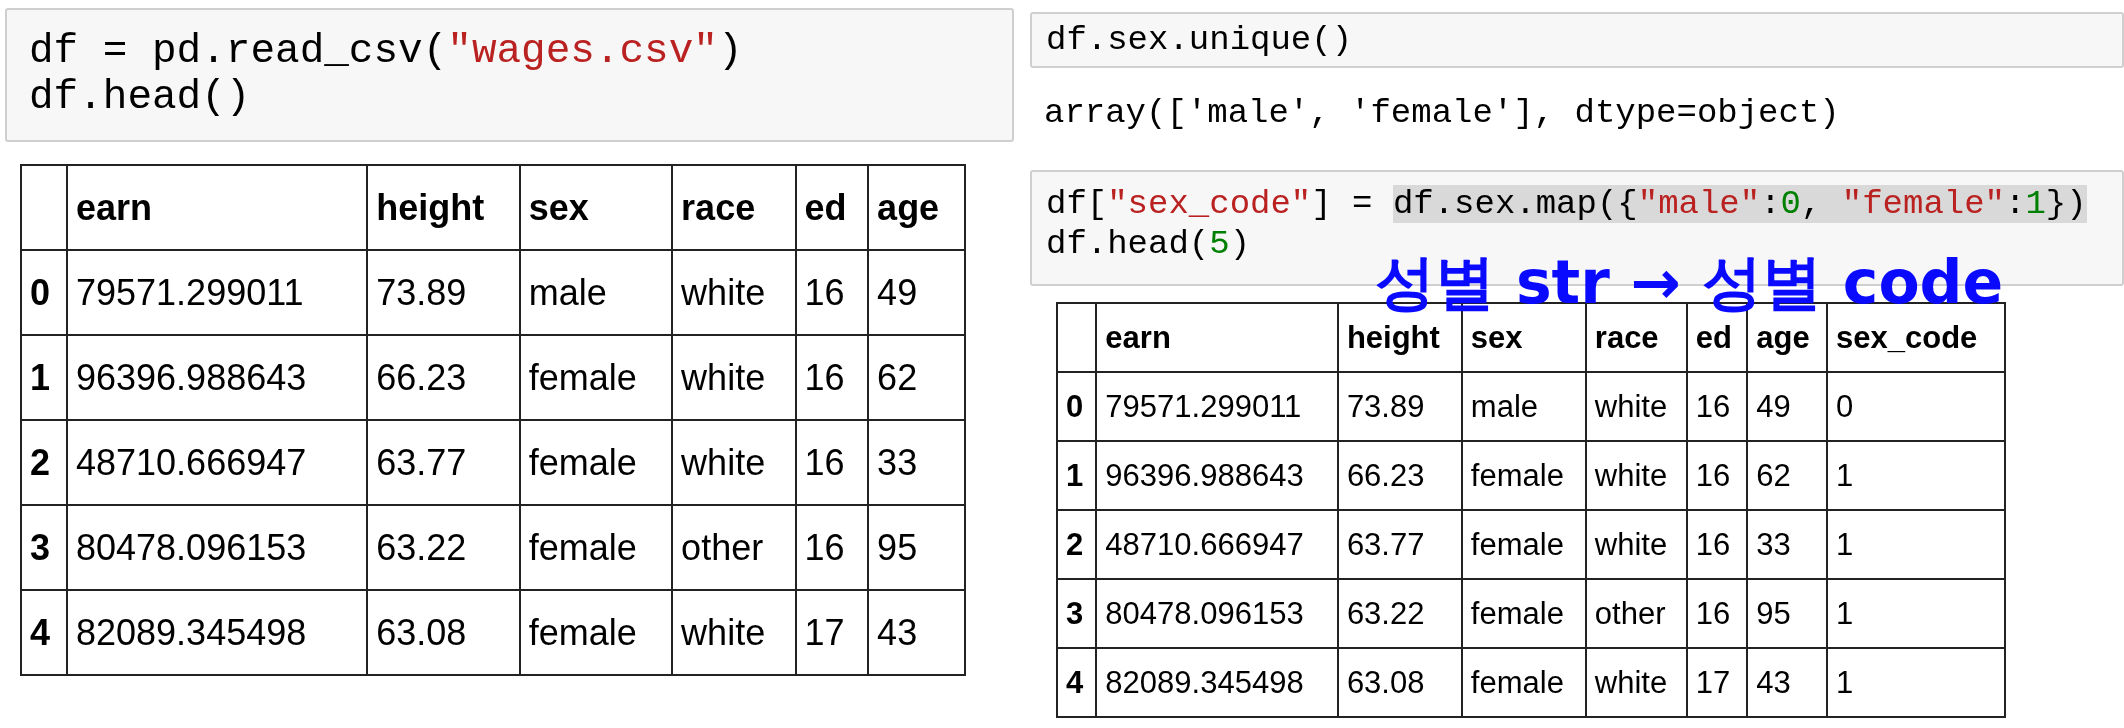 This screenshot has width=2124, height=728. Describe the element at coordinates (1577, 40) in the screenshot. I see `code-cell: df.sex.unique()` at that location.